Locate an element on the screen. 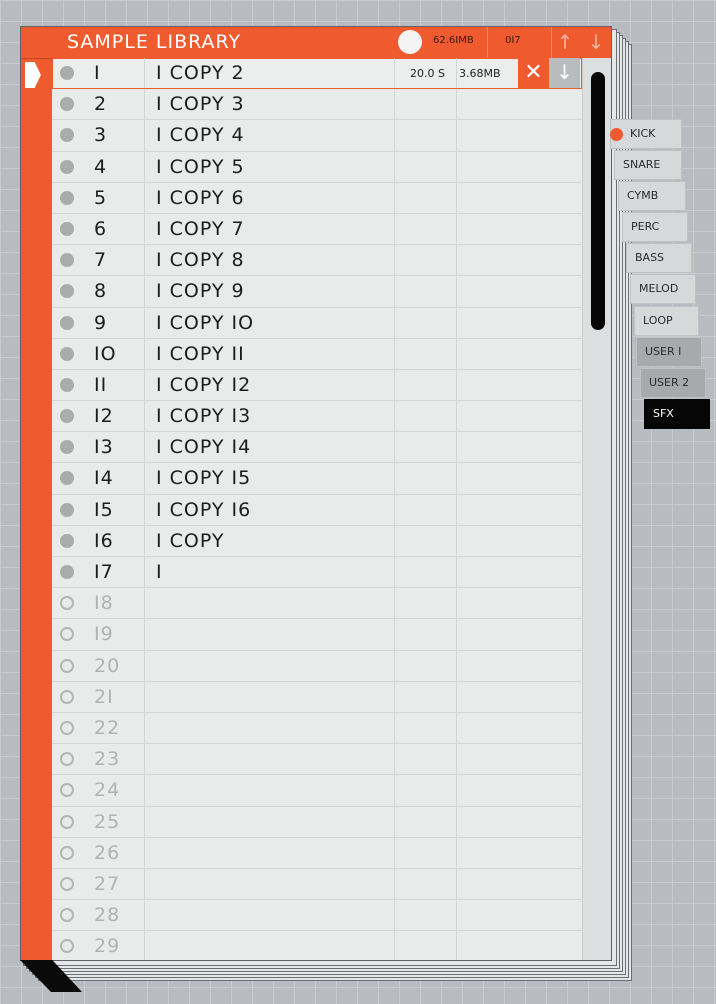 The image size is (716, 1004). slot-number: I7 is located at coordinates (104, 572).